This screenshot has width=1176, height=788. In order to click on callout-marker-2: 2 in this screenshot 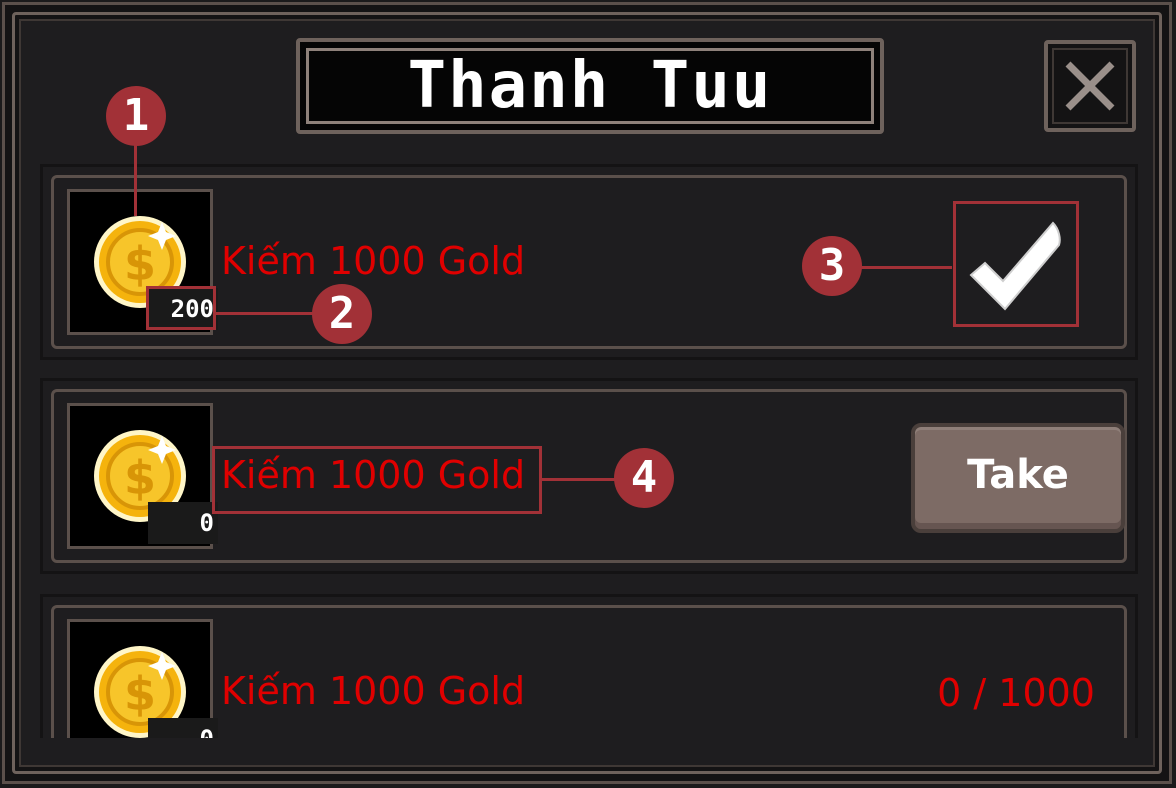, I will do `click(342, 314)`.